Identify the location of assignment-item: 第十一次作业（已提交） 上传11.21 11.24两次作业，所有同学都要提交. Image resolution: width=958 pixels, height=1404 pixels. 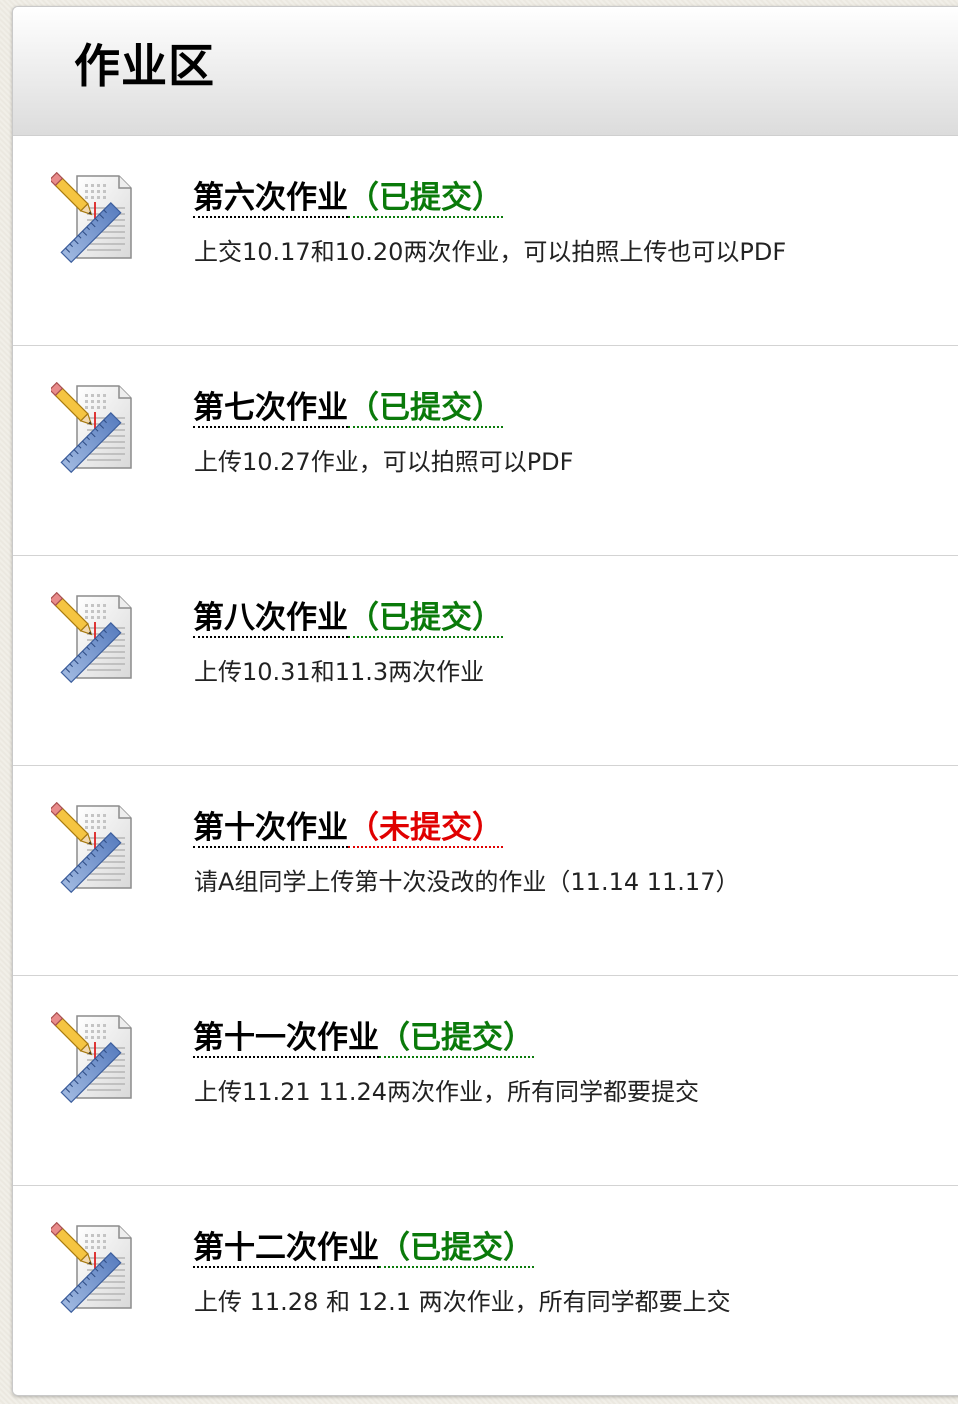
(485, 1081).